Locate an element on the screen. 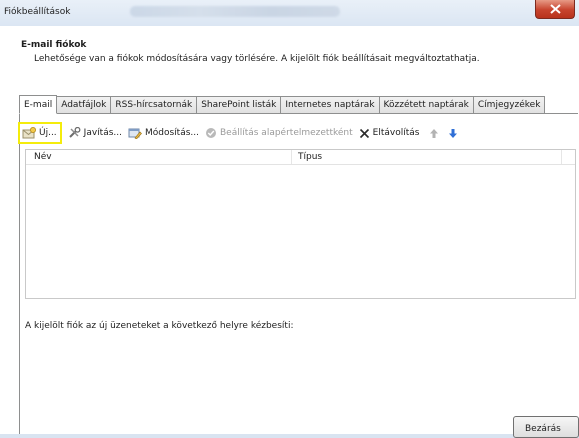 The width and height of the screenshot is (579, 438). title-bar: Fiókbeállítások is located at coordinates (289, 13).